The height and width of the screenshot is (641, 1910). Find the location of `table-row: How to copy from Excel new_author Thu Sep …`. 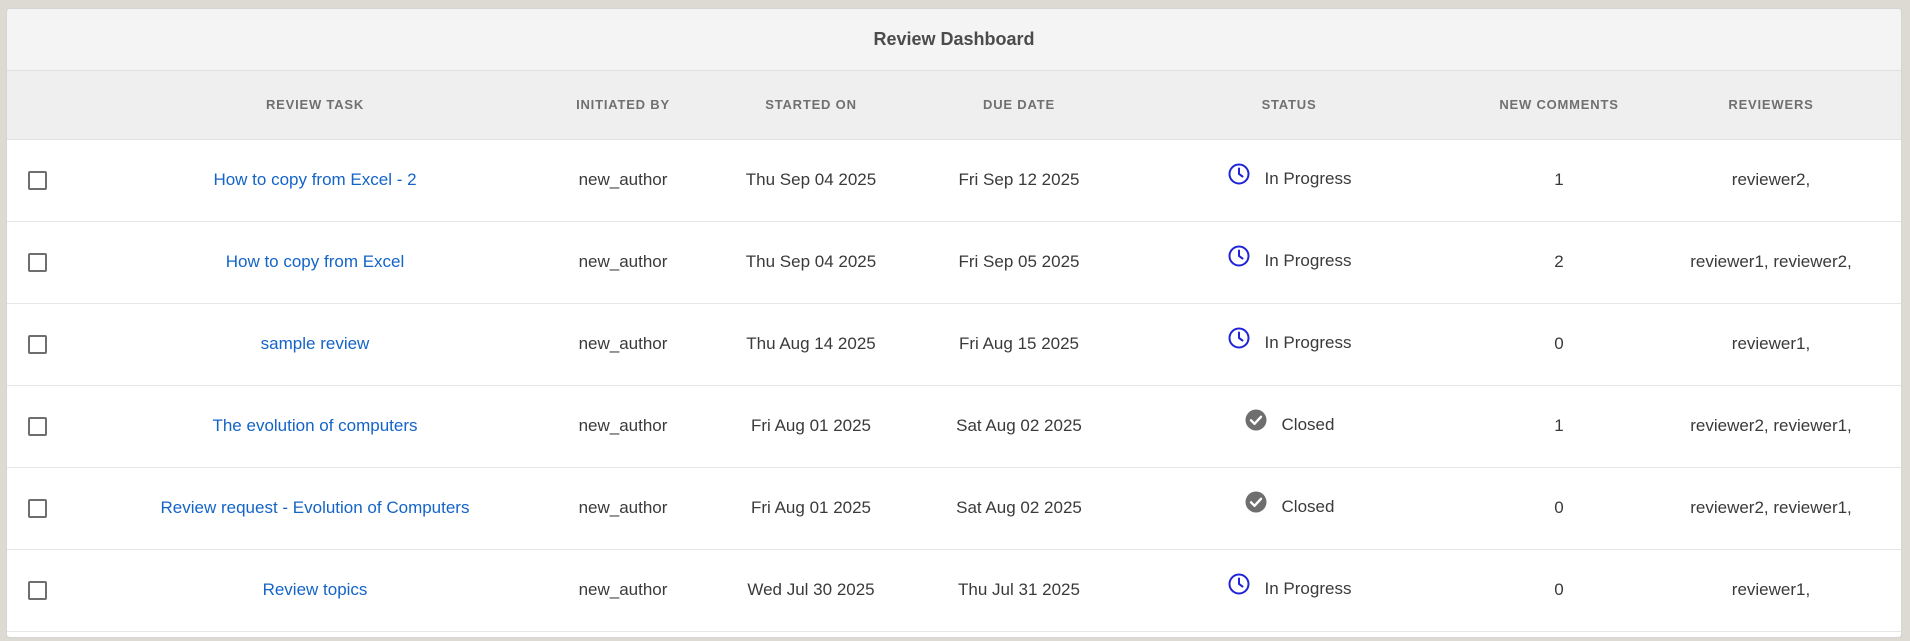

table-row: How to copy from Excel new_author Thu Sep … is located at coordinates (954, 262).